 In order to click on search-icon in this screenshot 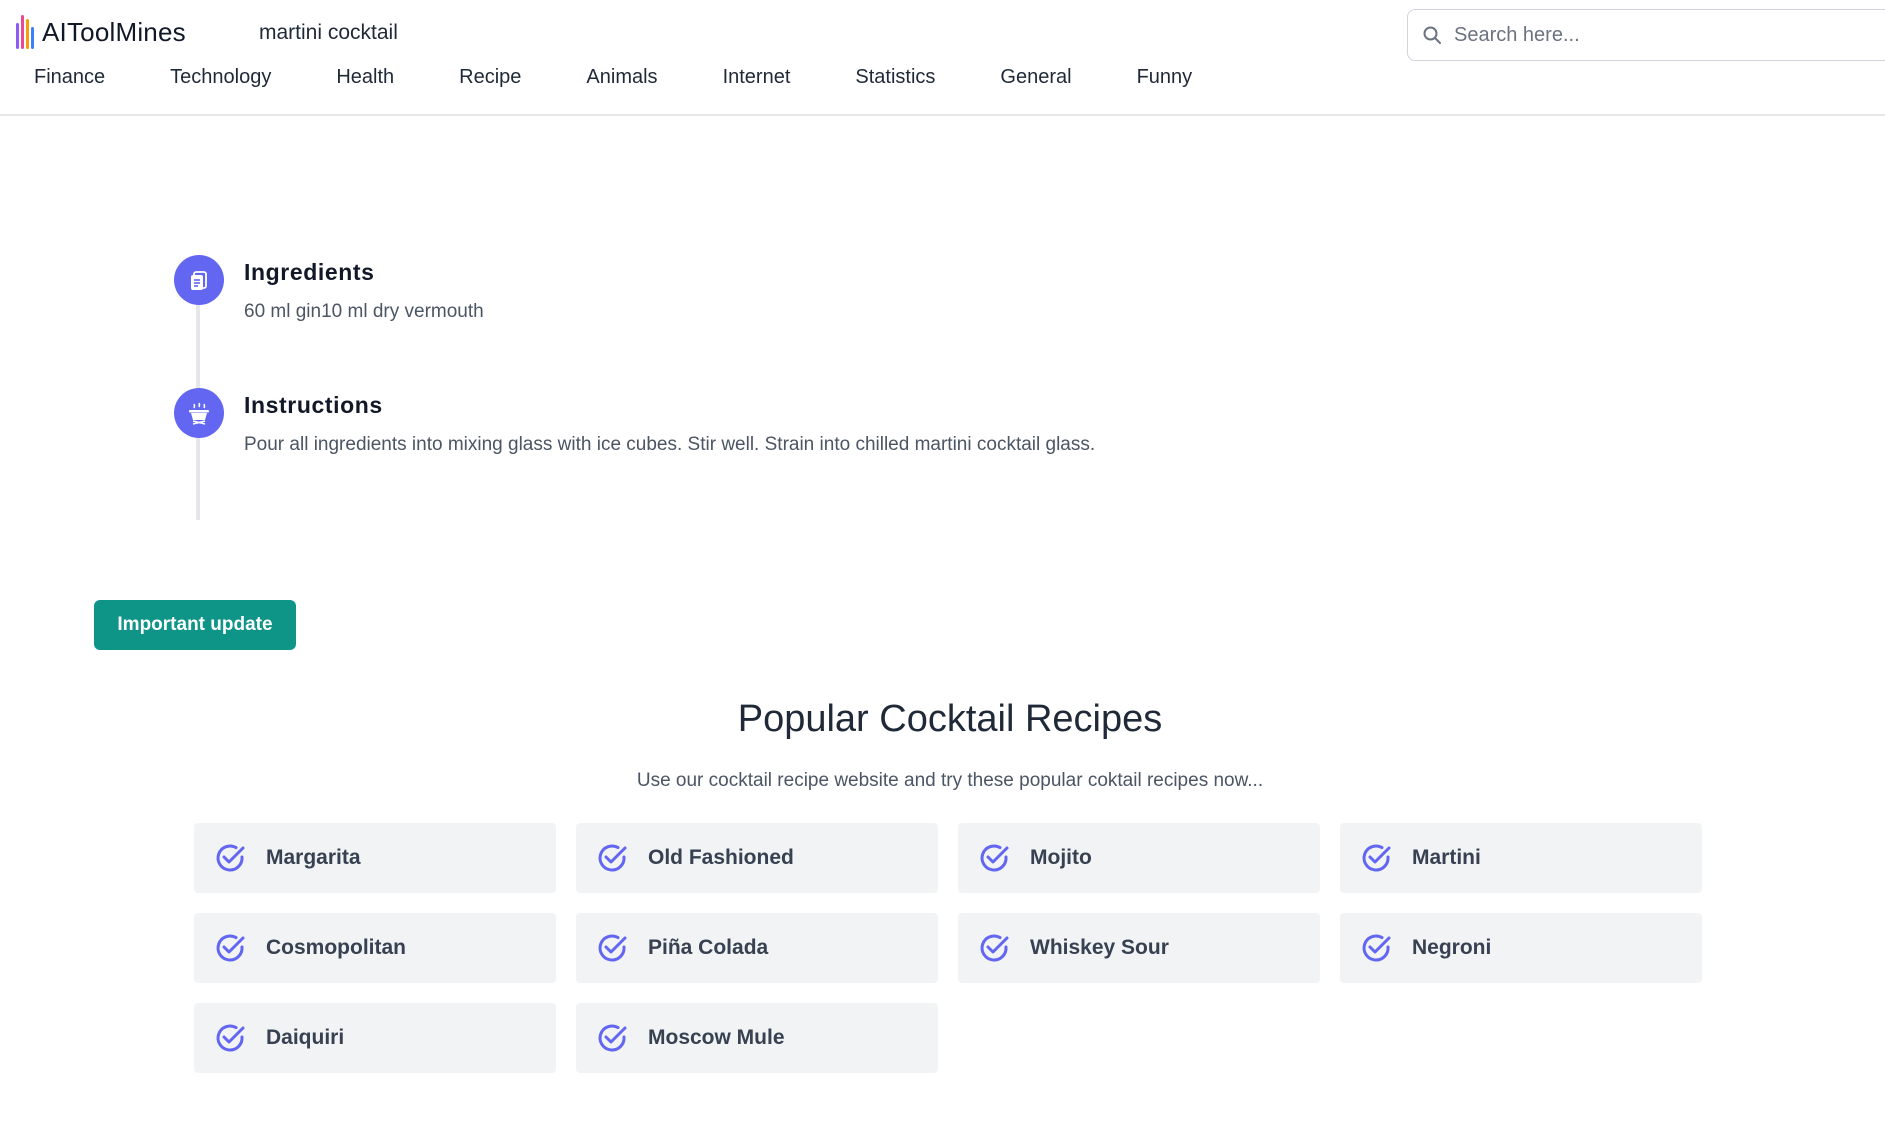, I will do `click(1432, 35)`.